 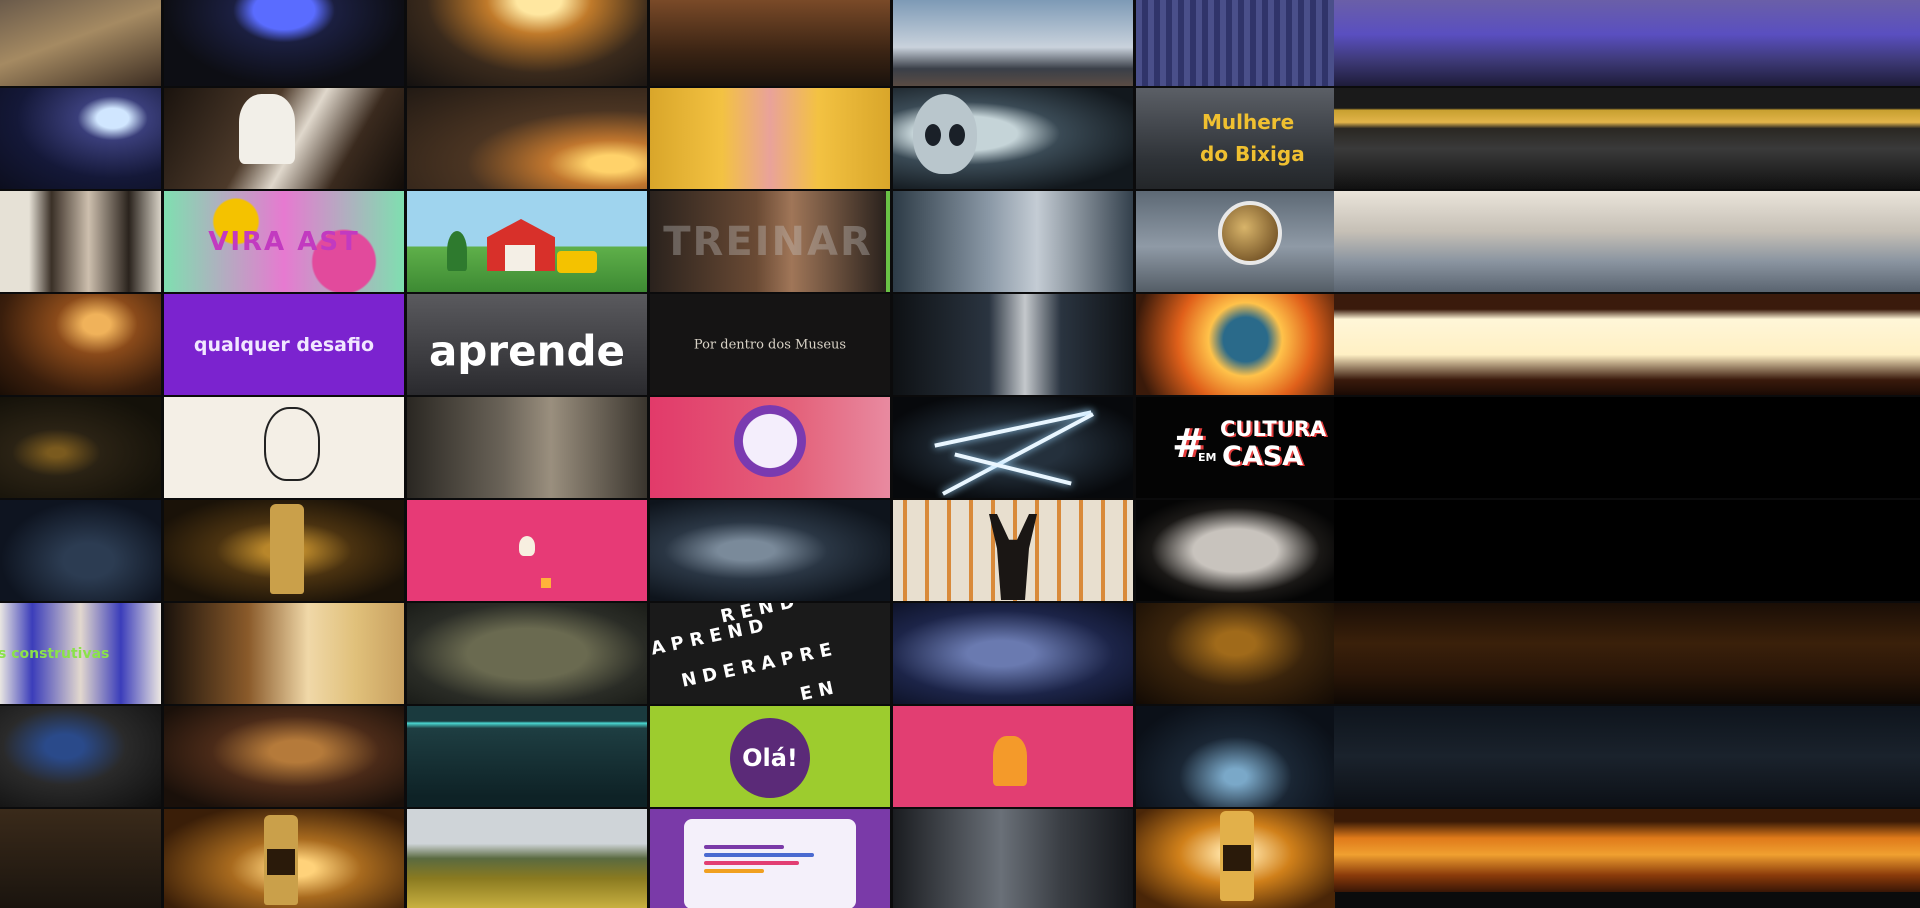 I want to click on thumb-flute-player, so click(x=284, y=138).